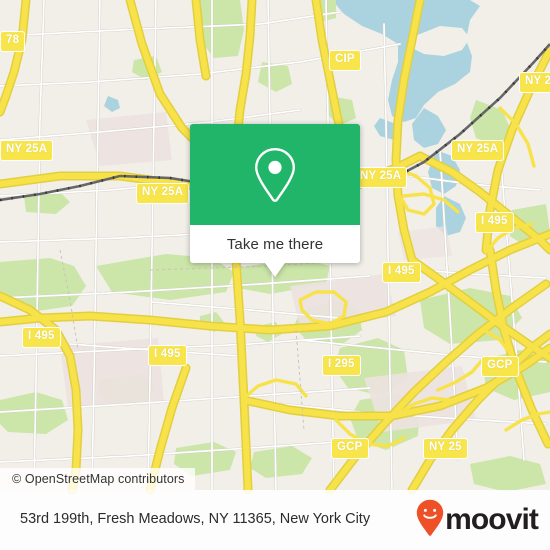 Image resolution: width=550 pixels, height=550 pixels. What do you see at coordinates (492, 519) in the screenshot?
I see `moovit-wordmark: moovit` at bounding box center [492, 519].